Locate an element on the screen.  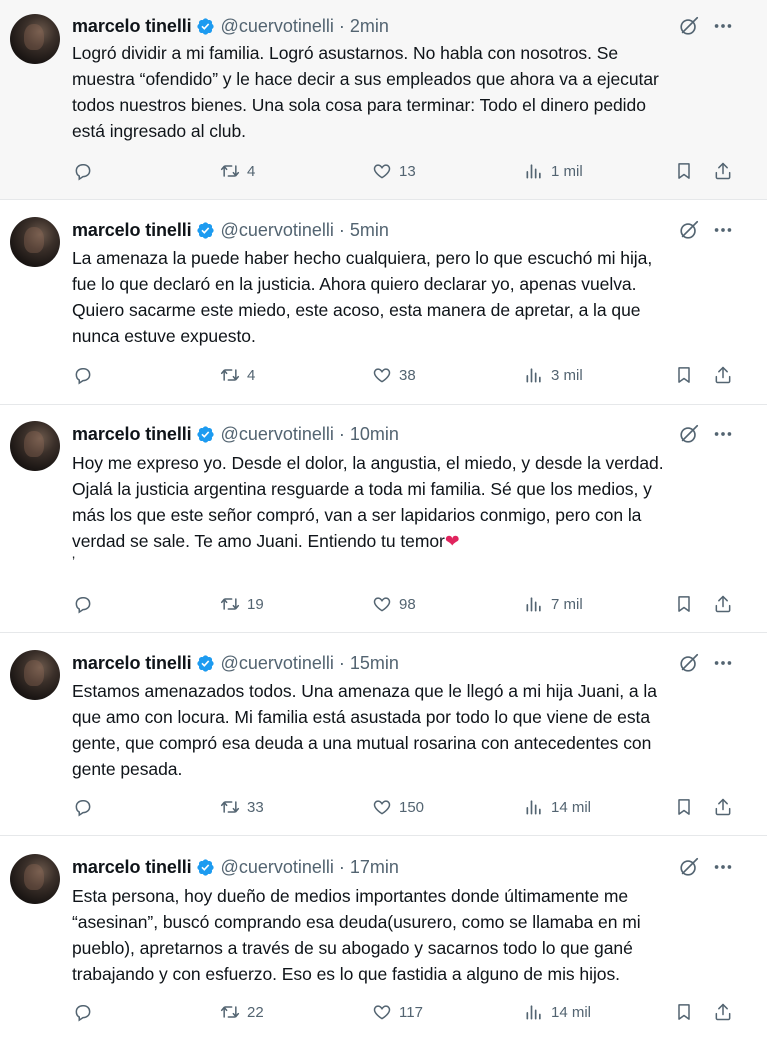
retweet-button: 22 is located at coordinates (242, 1012).